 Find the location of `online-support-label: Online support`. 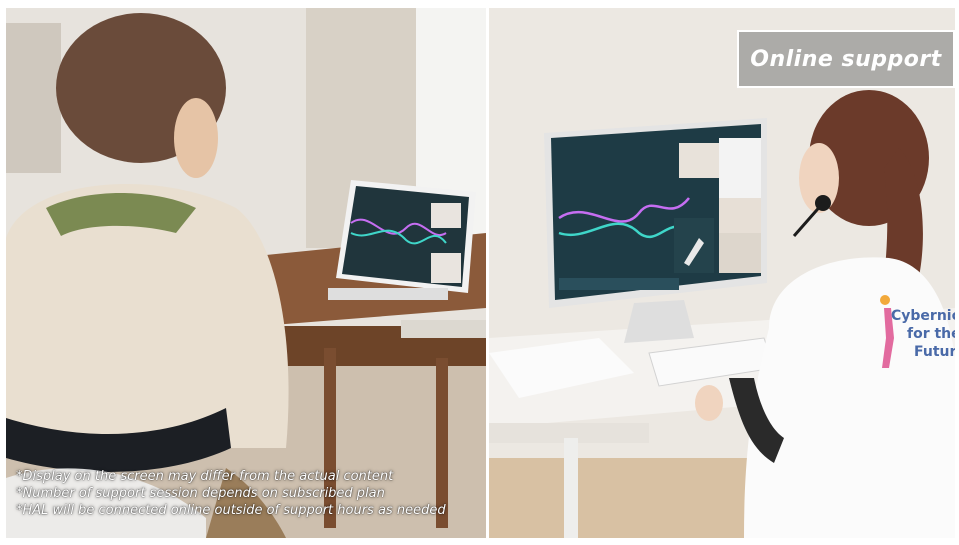

online-support-label: Online support is located at coordinates (846, 59).